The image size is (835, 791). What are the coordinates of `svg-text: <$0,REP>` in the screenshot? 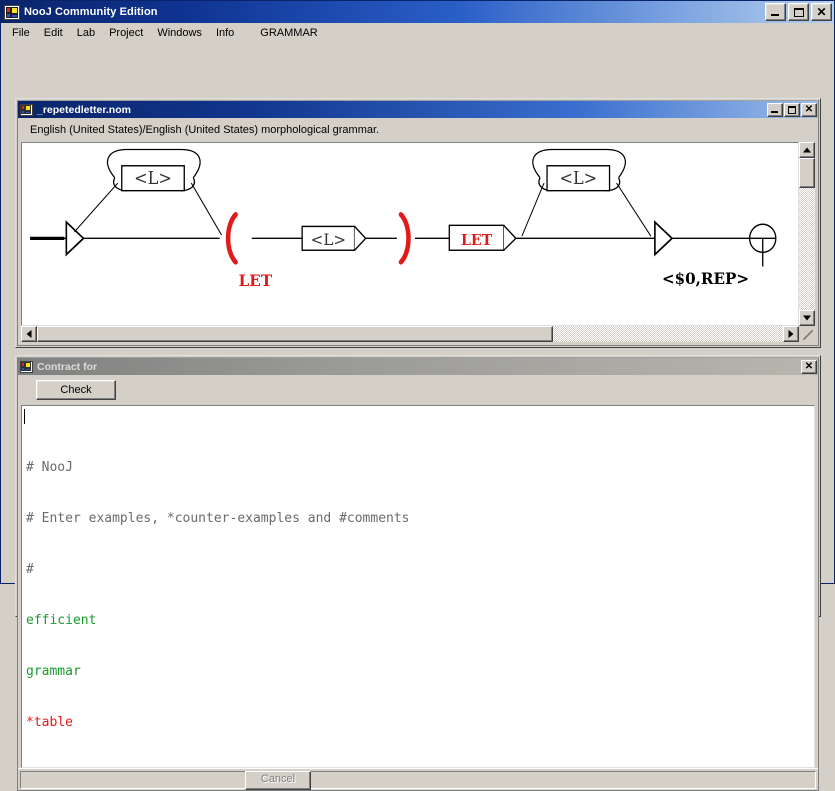 It's located at (705, 278).